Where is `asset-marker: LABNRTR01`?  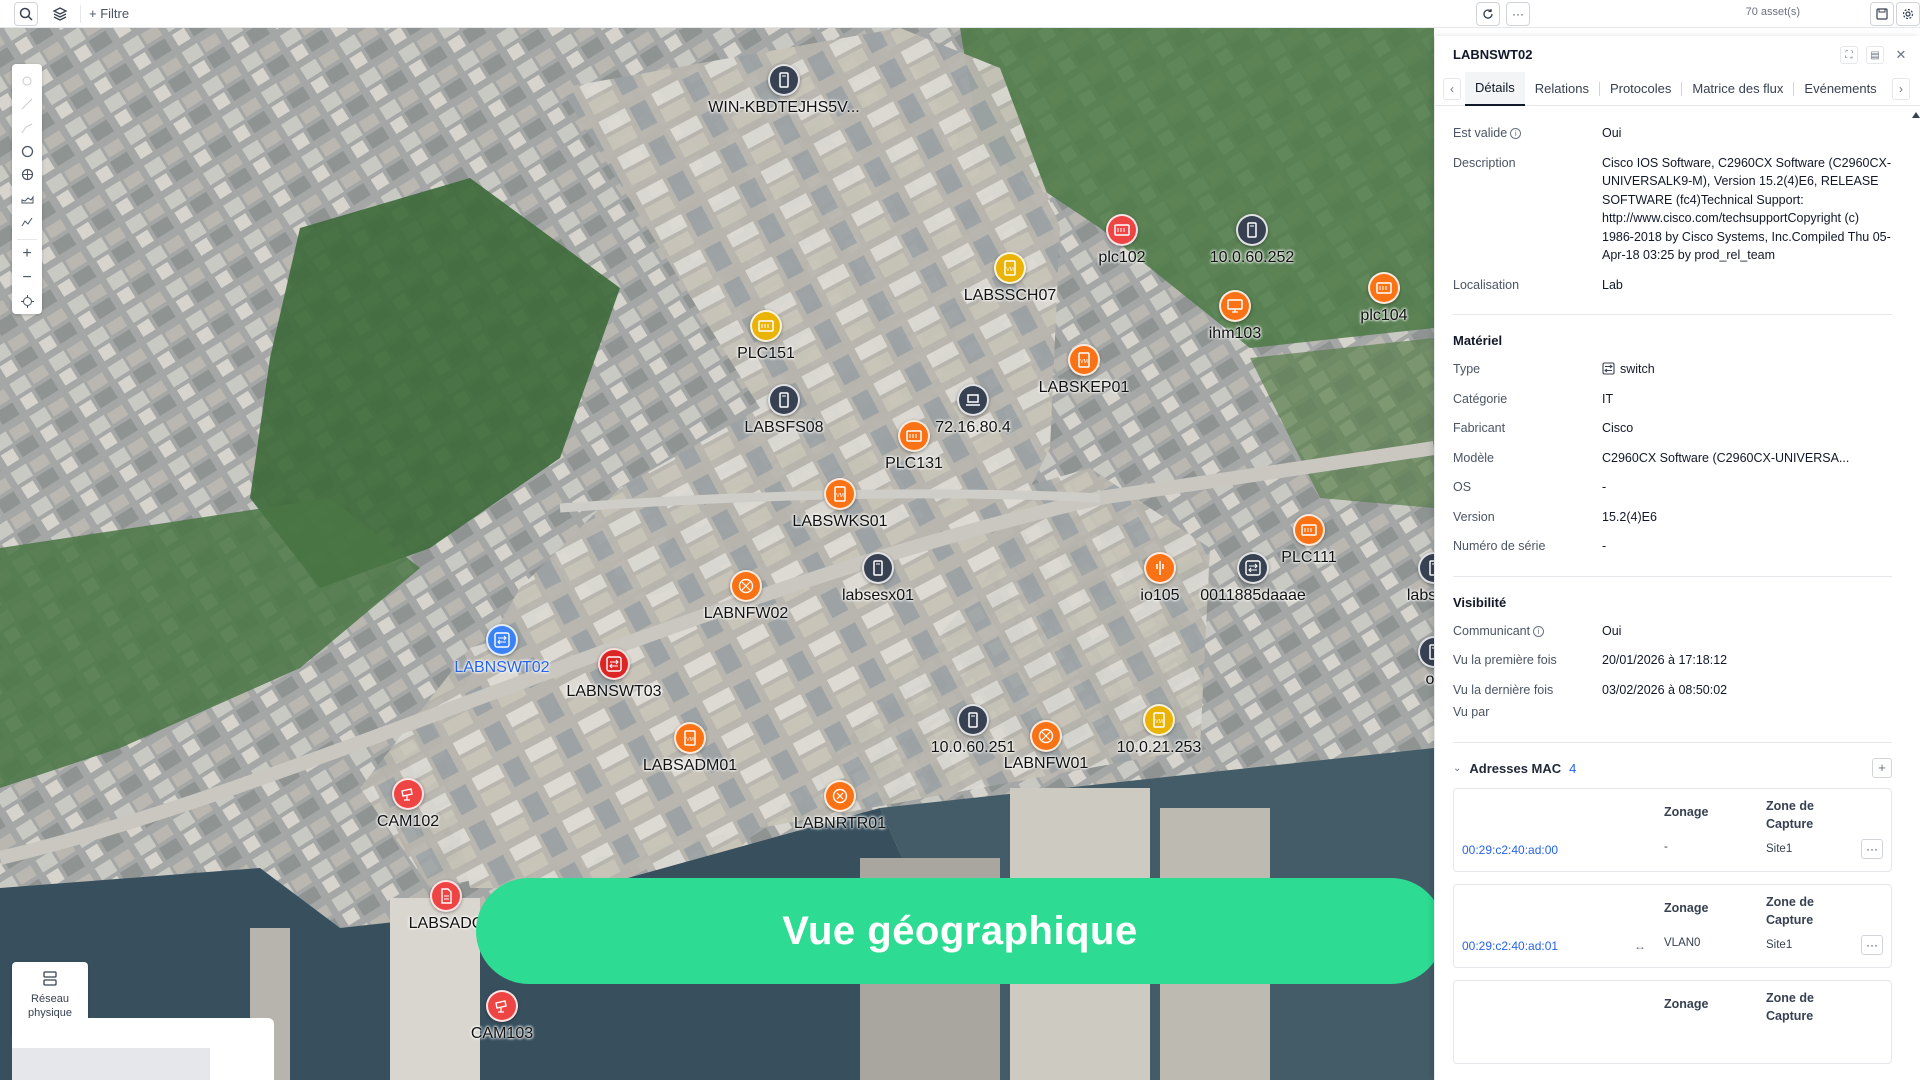
asset-marker: LABNRTR01 is located at coordinates (840, 806).